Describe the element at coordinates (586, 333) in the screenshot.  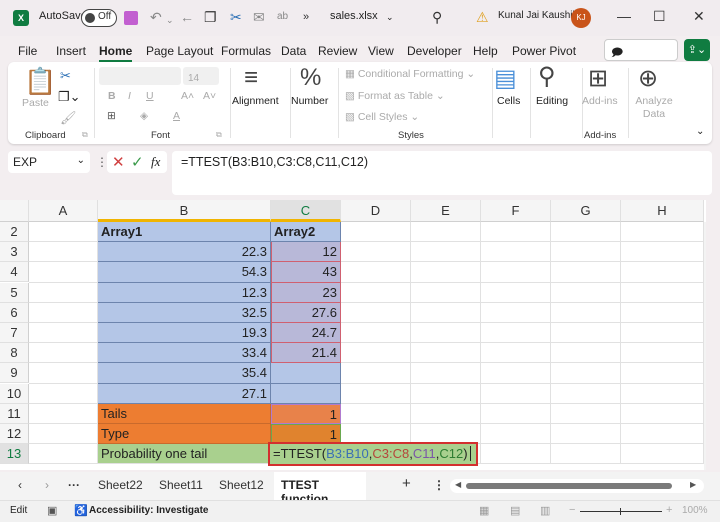
I see `cell-g7` at that location.